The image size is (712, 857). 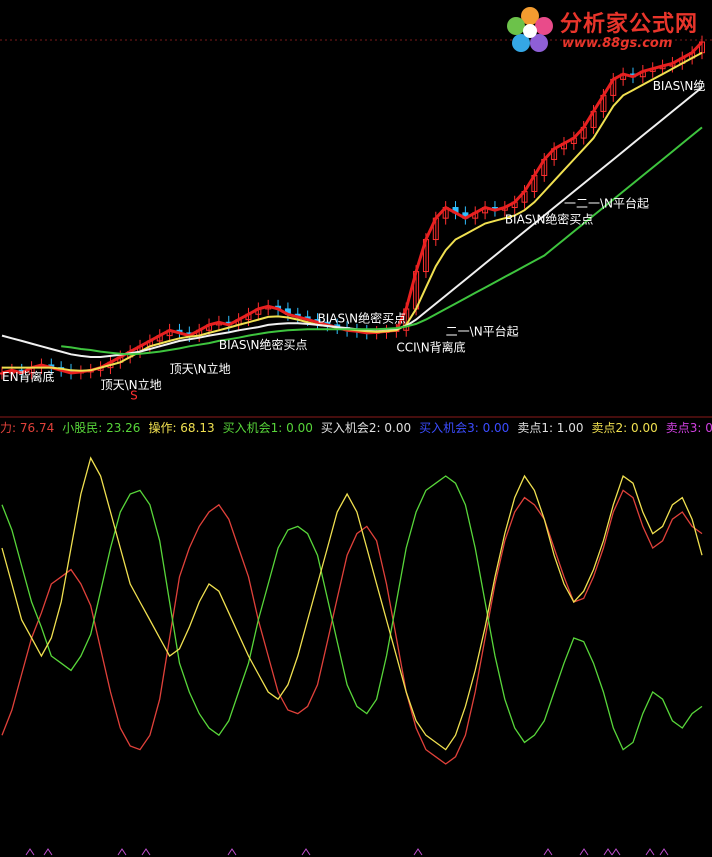 What do you see at coordinates (27, 428) in the screenshot?
I see `legend-item: 力: 76.74` at bounding box center [27, 428].